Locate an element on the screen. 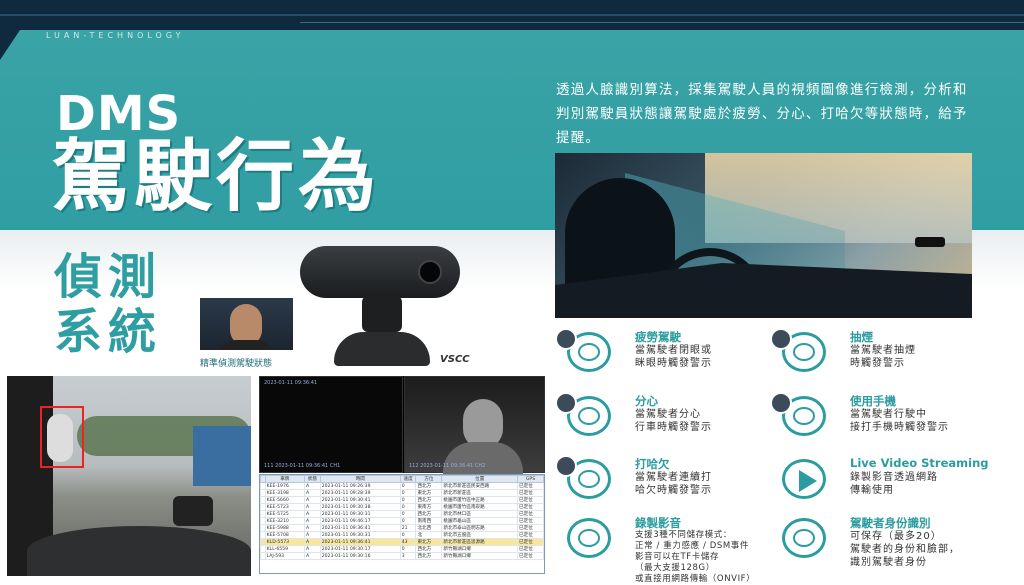 The width and height of the screenshot is (1024, 585). feature-description: 當駕駛者閉眼或 眯眼時觸發警示 is located at coordinates (673, 357).